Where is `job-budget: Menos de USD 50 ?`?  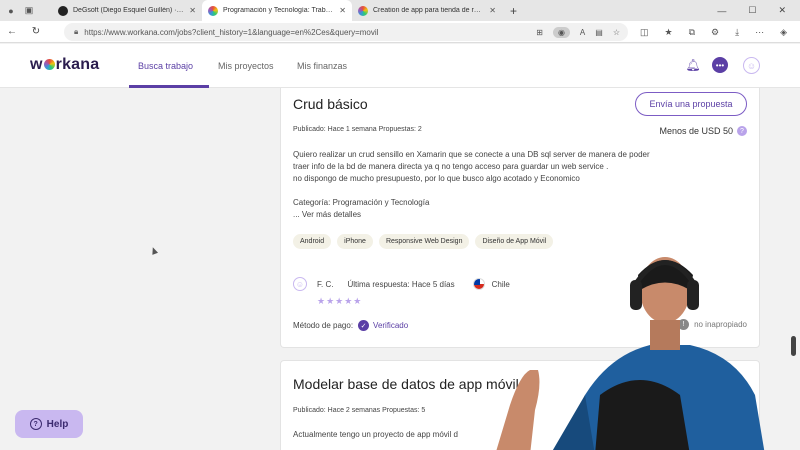 job-budget: Menos de USD 50 ? is located at coordinates (703, 131).